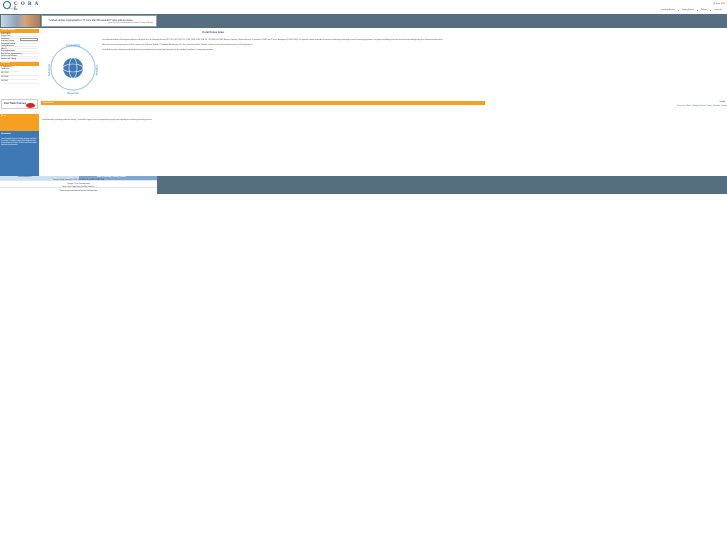 The width and height of the screenshot is (727, 545). What do you see at coordinates (39, 178) in the screenshot?
I see `footer-mailing-list: Join our Mailing List` at bounding box center [39, 178].